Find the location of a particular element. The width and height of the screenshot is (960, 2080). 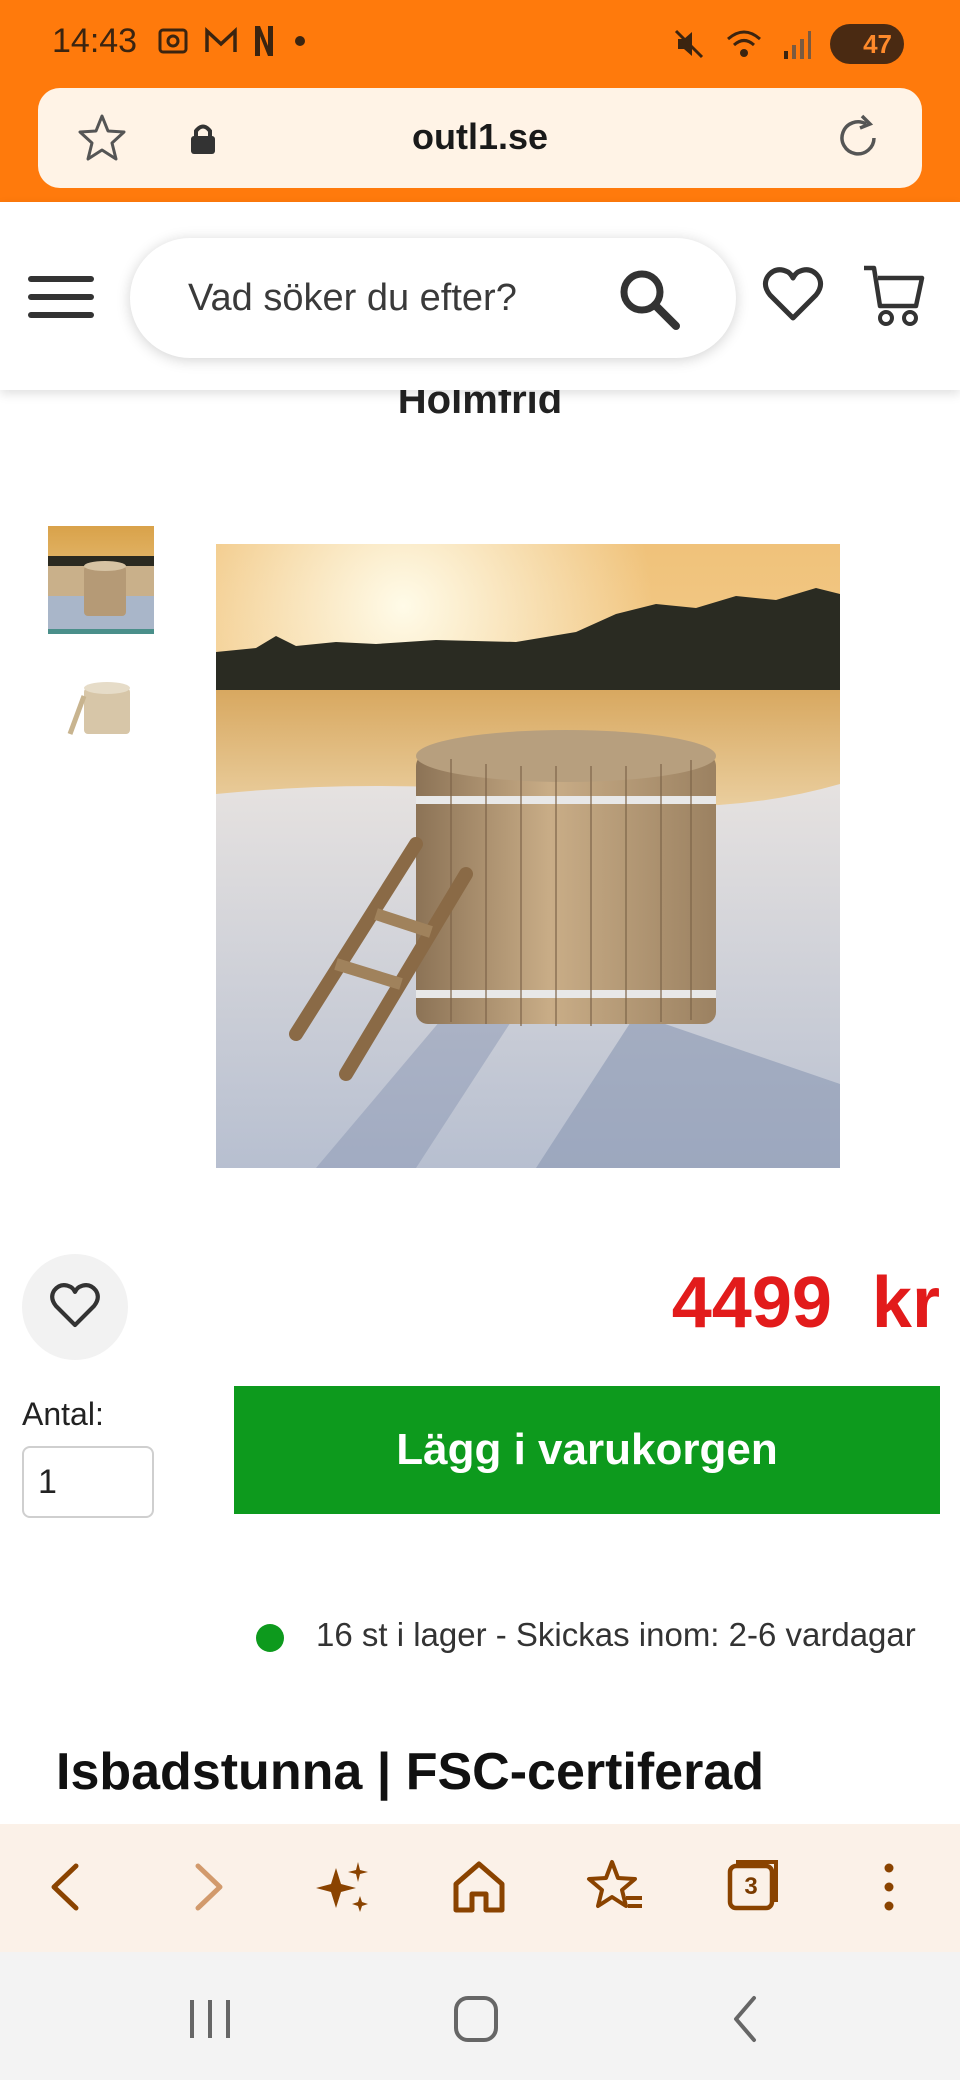

menu-icon is located at coordinates (61, 297).